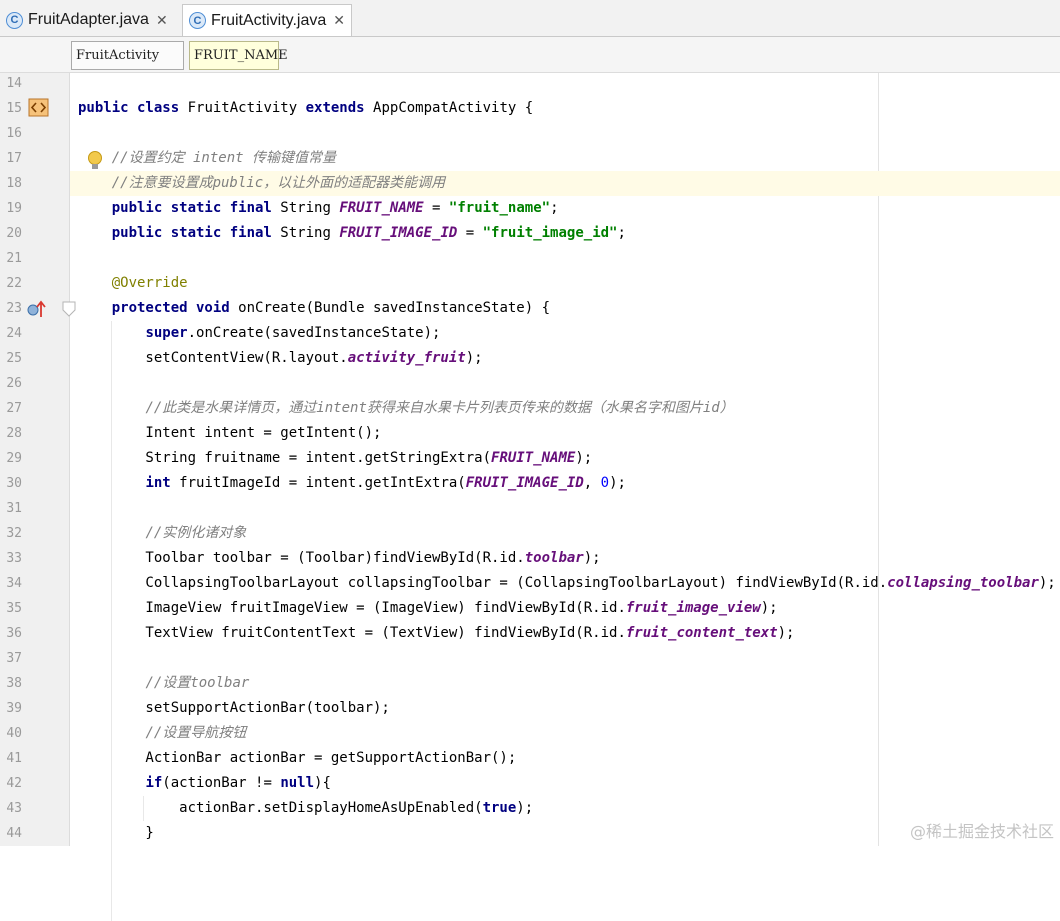 The height and width of the screenshot is (921, 1060). Describe the element at coordinates (14, 408) in the screenshot. I see `line-number: 27` at that location.